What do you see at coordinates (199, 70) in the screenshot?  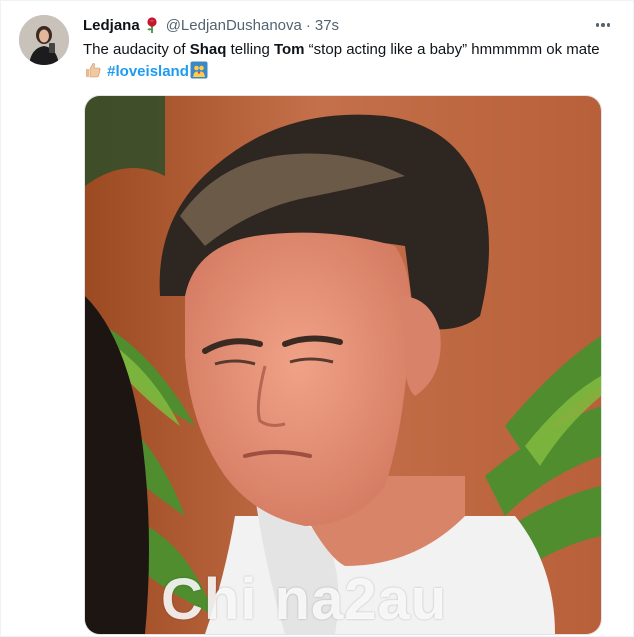 I see `heart-couple-icon` at bounding box center [199, 70].